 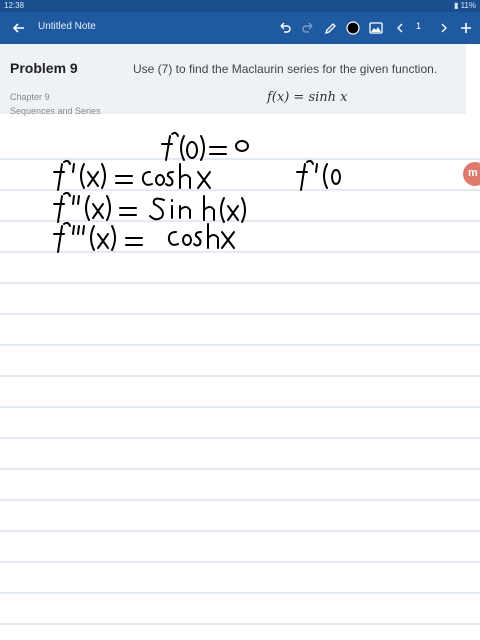 I want to click on battery-icon: ▮, so click(x=456, y=5).